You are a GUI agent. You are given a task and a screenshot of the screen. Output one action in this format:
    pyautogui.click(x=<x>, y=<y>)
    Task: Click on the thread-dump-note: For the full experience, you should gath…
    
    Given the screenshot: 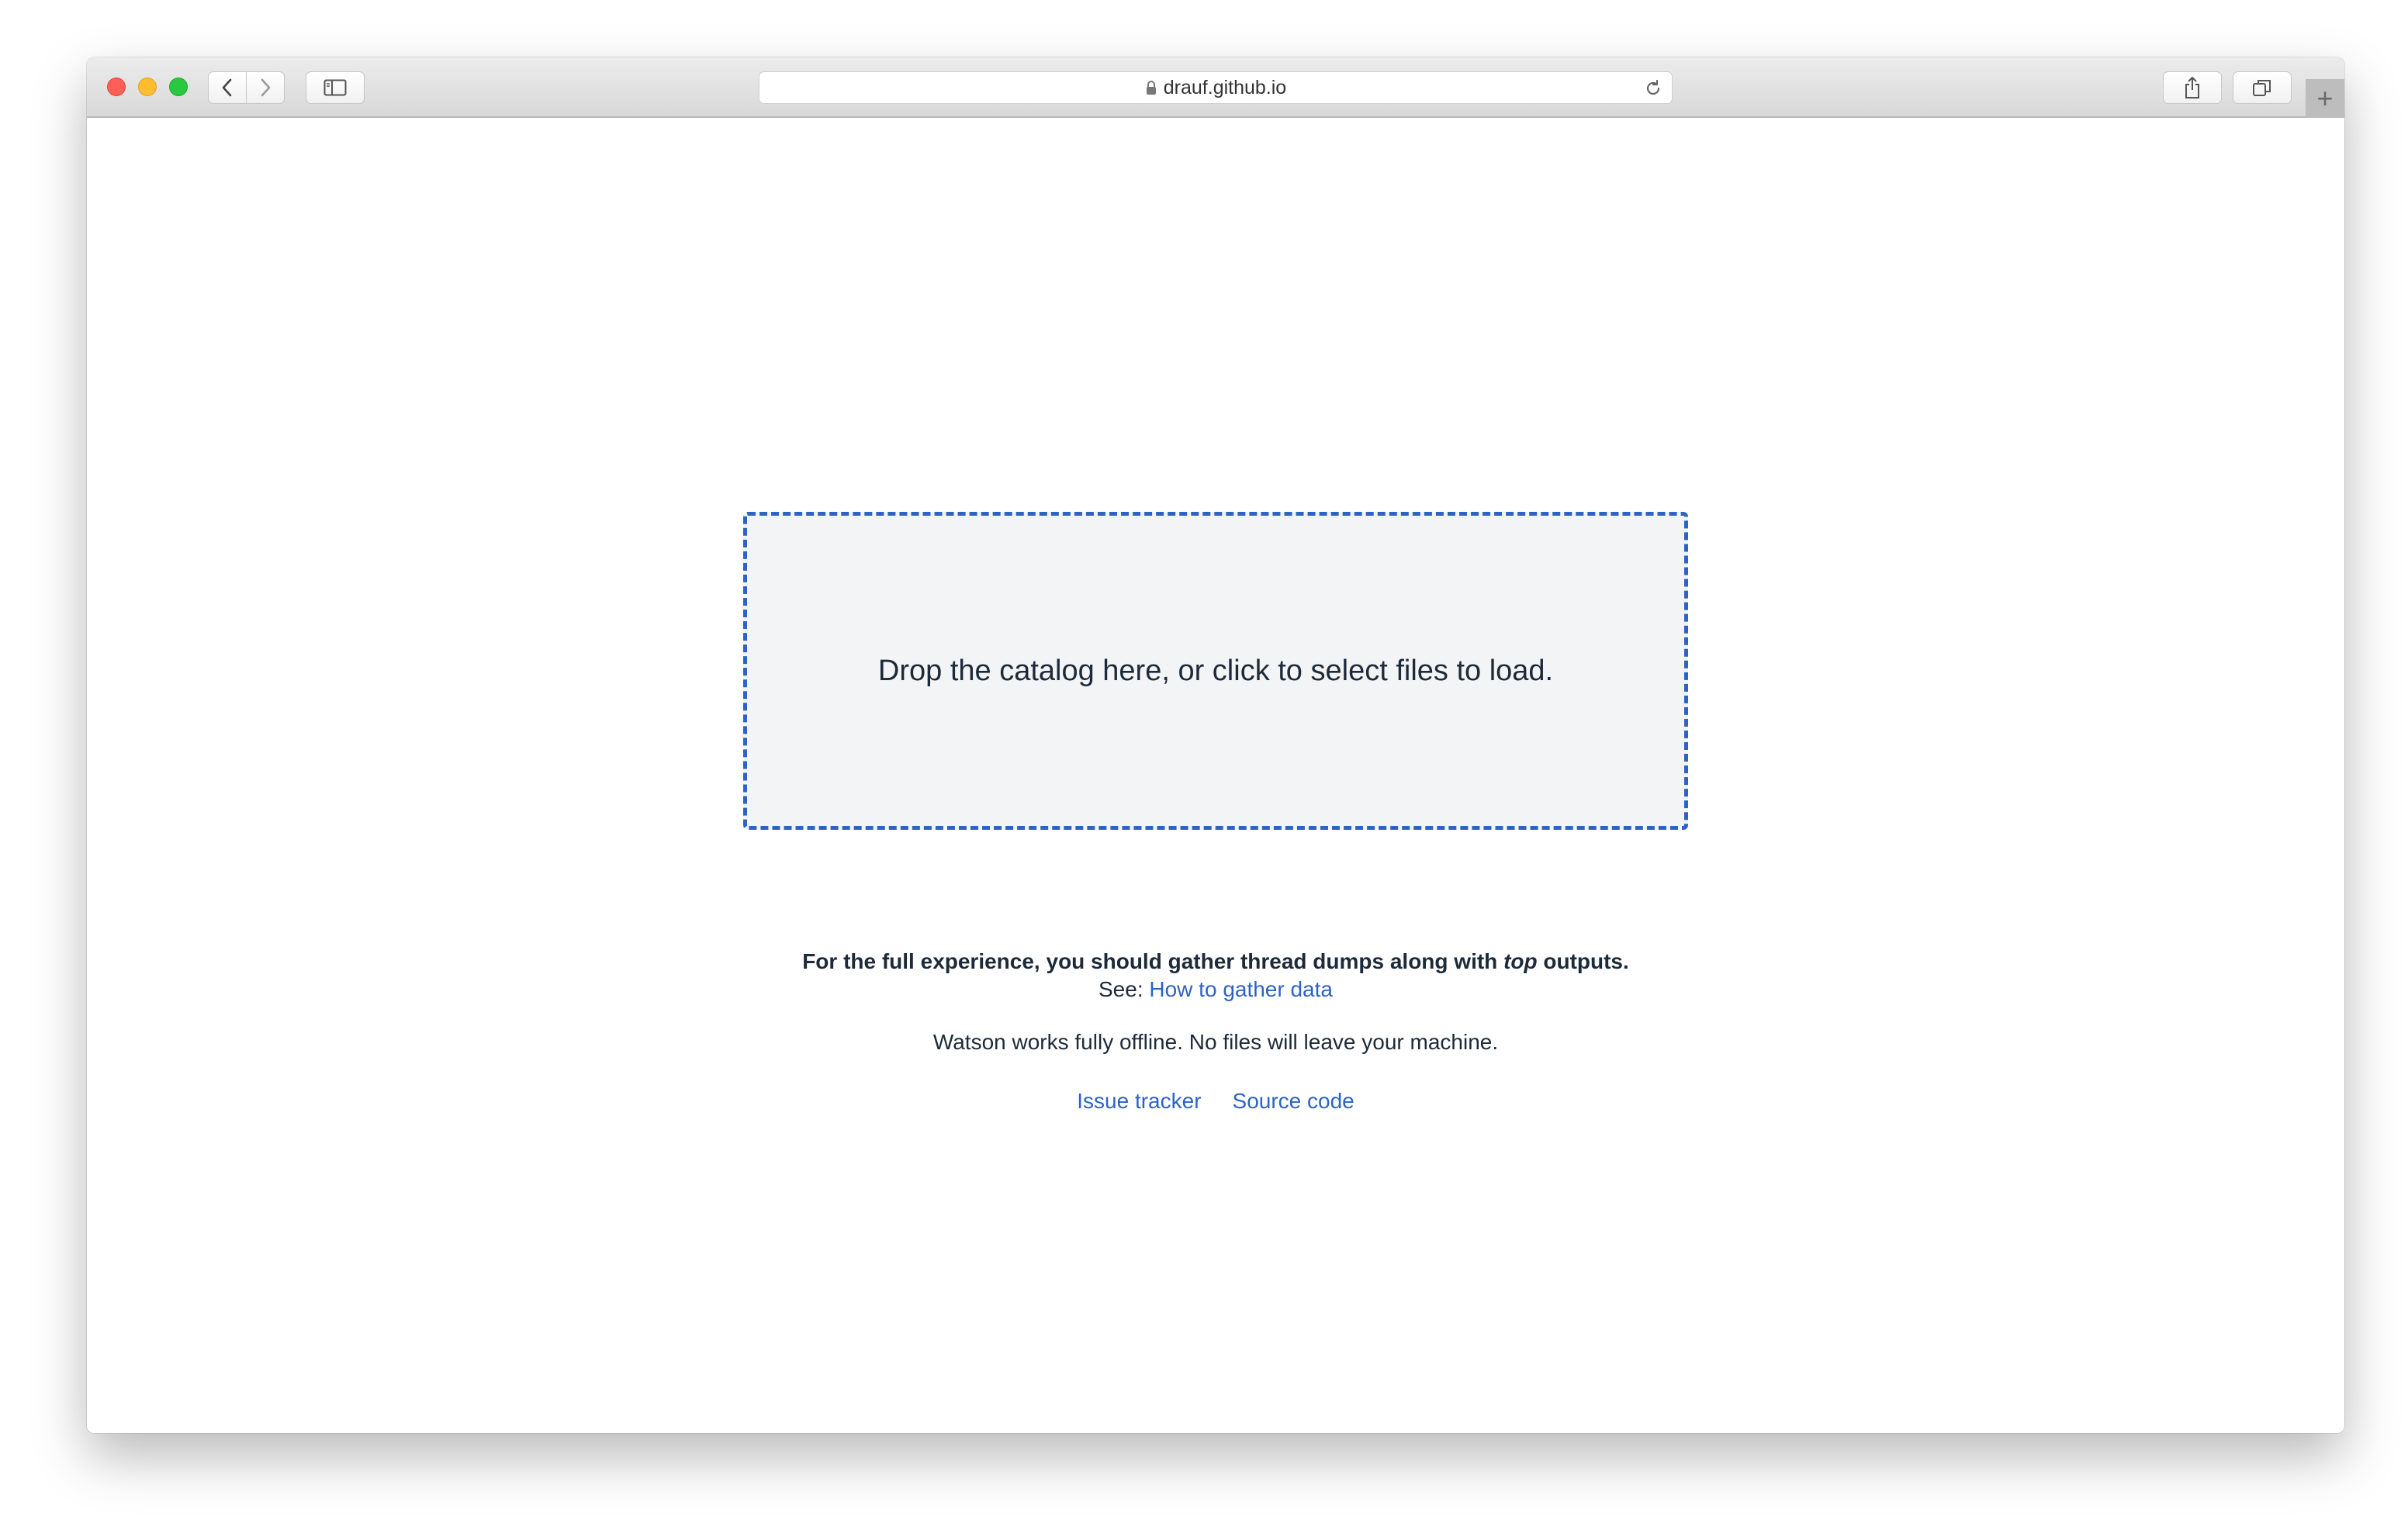 What is the action you would take?
    pyautogui.click(x=1215, y=961)
    